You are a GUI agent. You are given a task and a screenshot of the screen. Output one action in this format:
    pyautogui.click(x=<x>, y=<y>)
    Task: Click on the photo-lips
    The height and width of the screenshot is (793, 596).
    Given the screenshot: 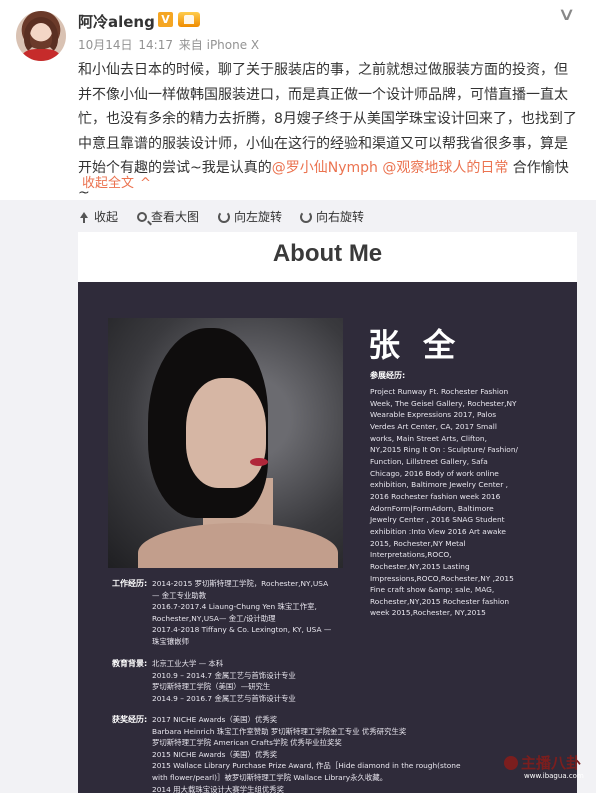 What is the action you would take?
    pyautogui.click(x=259, y=462)
    